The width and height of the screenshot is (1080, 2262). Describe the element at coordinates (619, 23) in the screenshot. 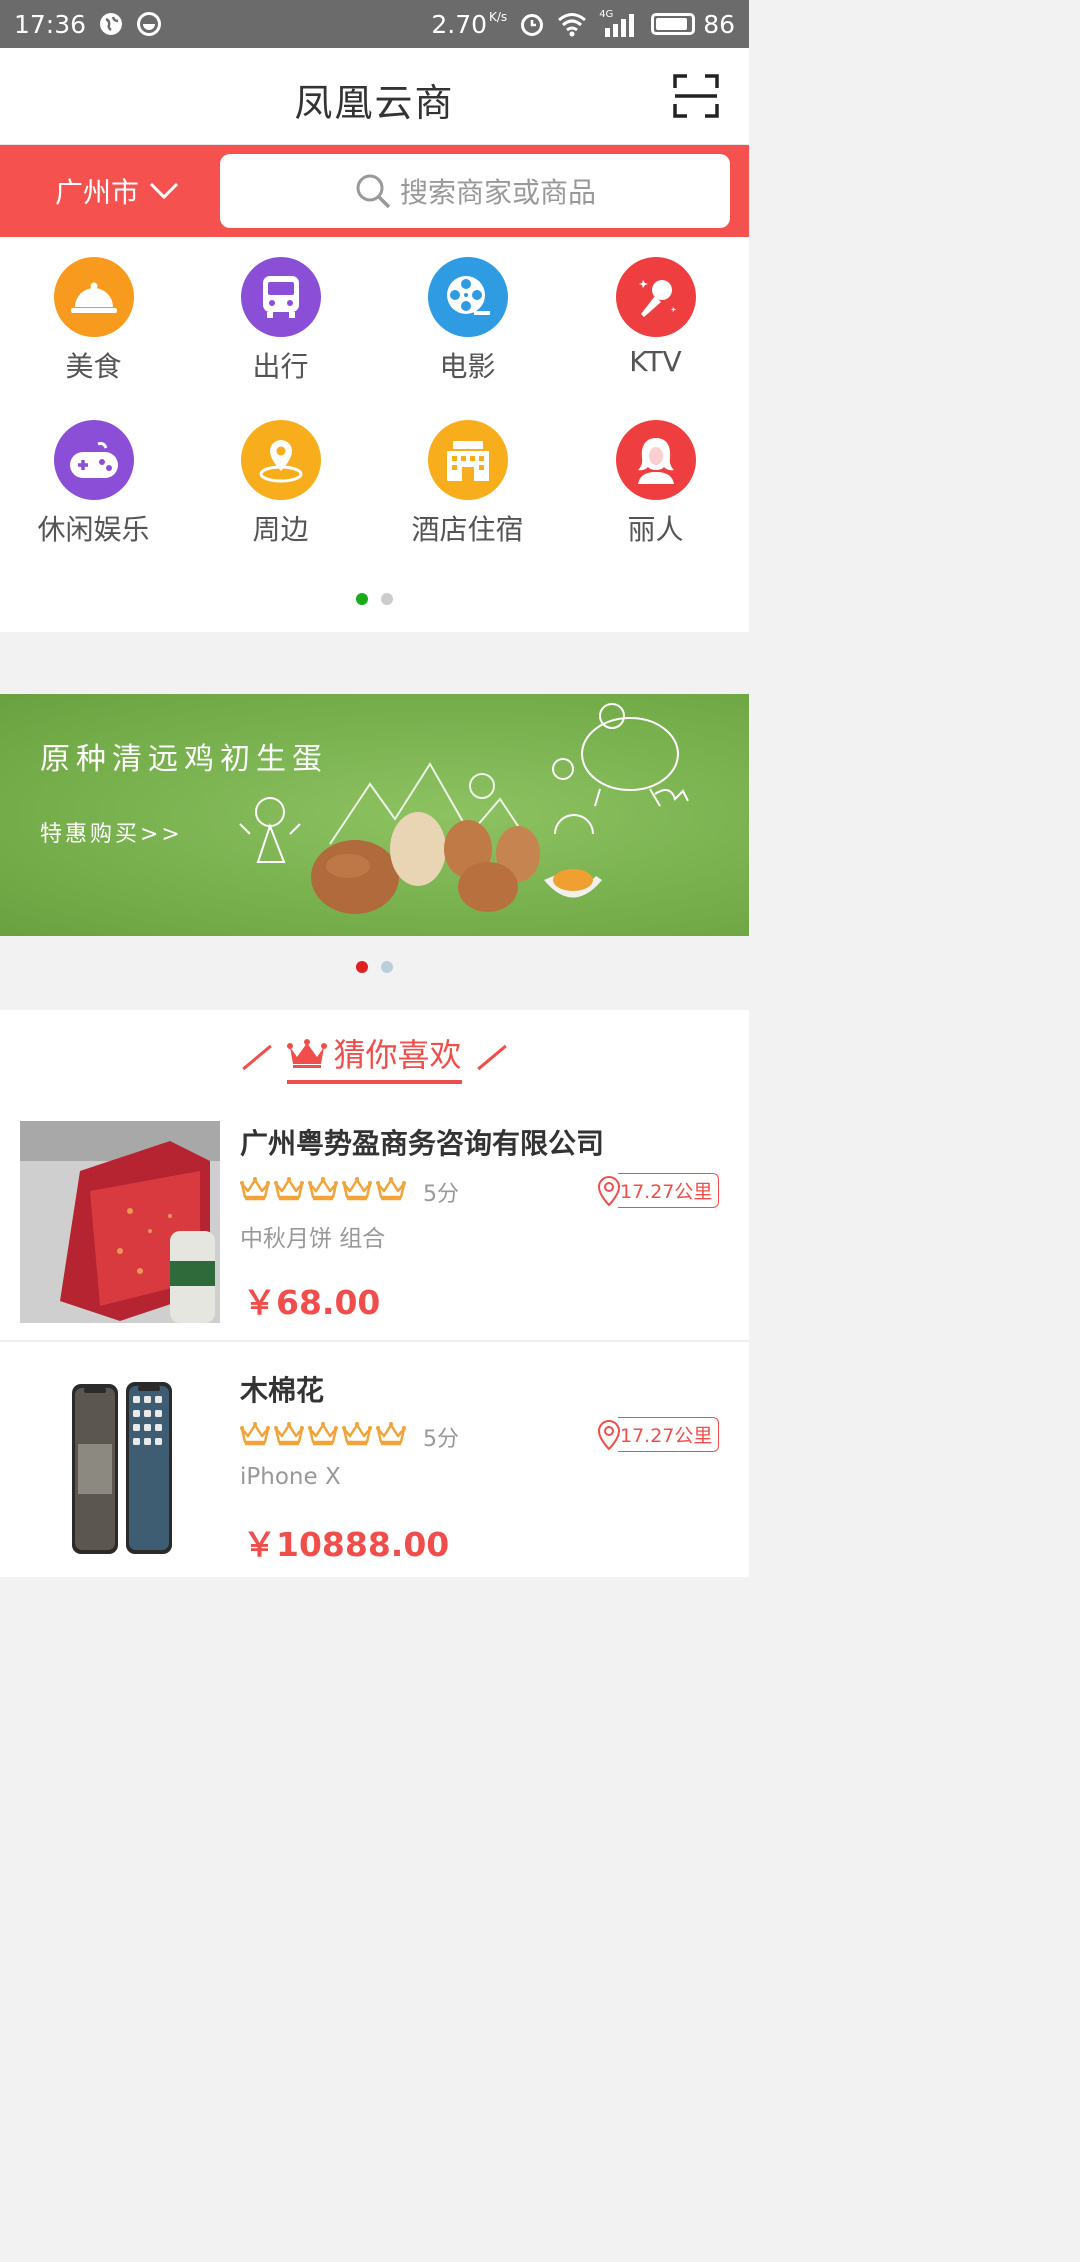

I see `cell-signal-icon: 4G` at that location.